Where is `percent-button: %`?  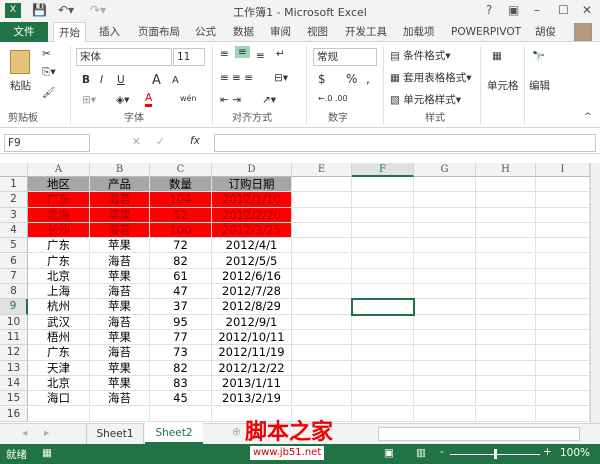
percent-button: % is located at coordinates (351, 79).